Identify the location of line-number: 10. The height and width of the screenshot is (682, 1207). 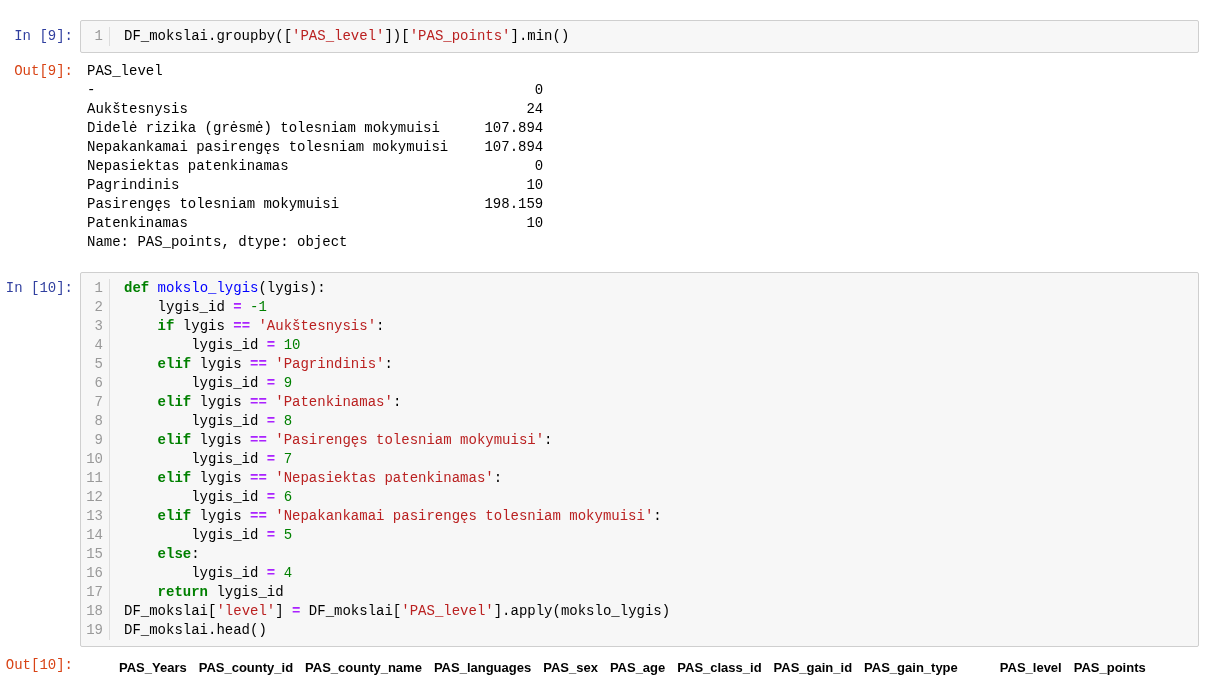
(94, 459).